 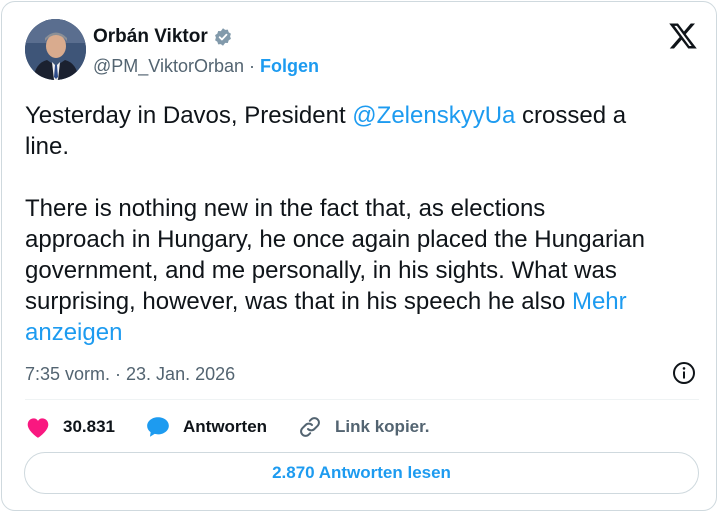 I want to click on read-replies-button: 2.870 Antworten lesen, so click(x=361, y=473).